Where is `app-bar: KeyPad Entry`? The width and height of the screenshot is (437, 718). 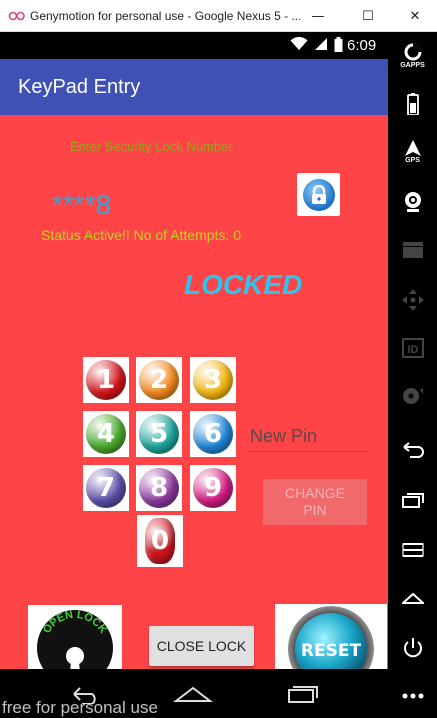
app-bar: KeyPad Entry is located at coordinates (194, 87).